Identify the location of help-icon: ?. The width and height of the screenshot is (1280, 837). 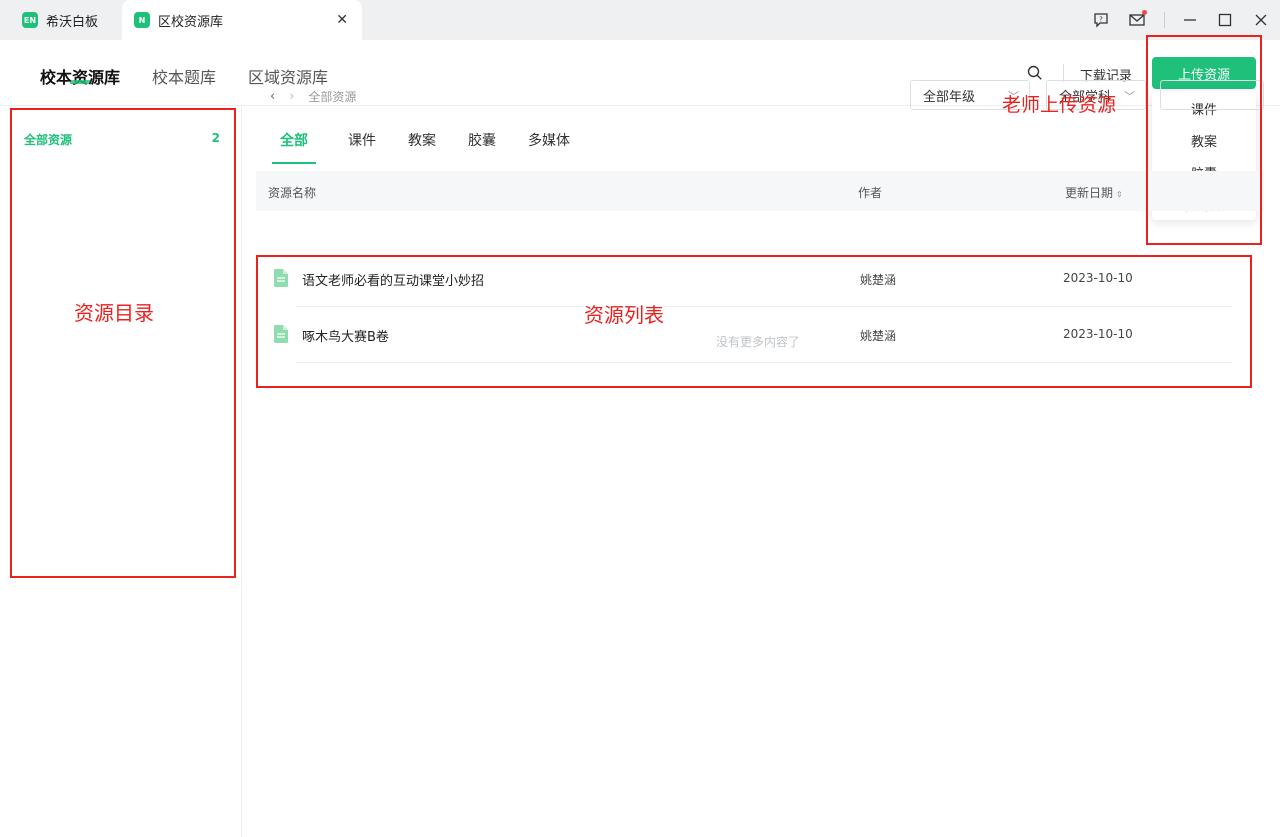
(1101, 20).